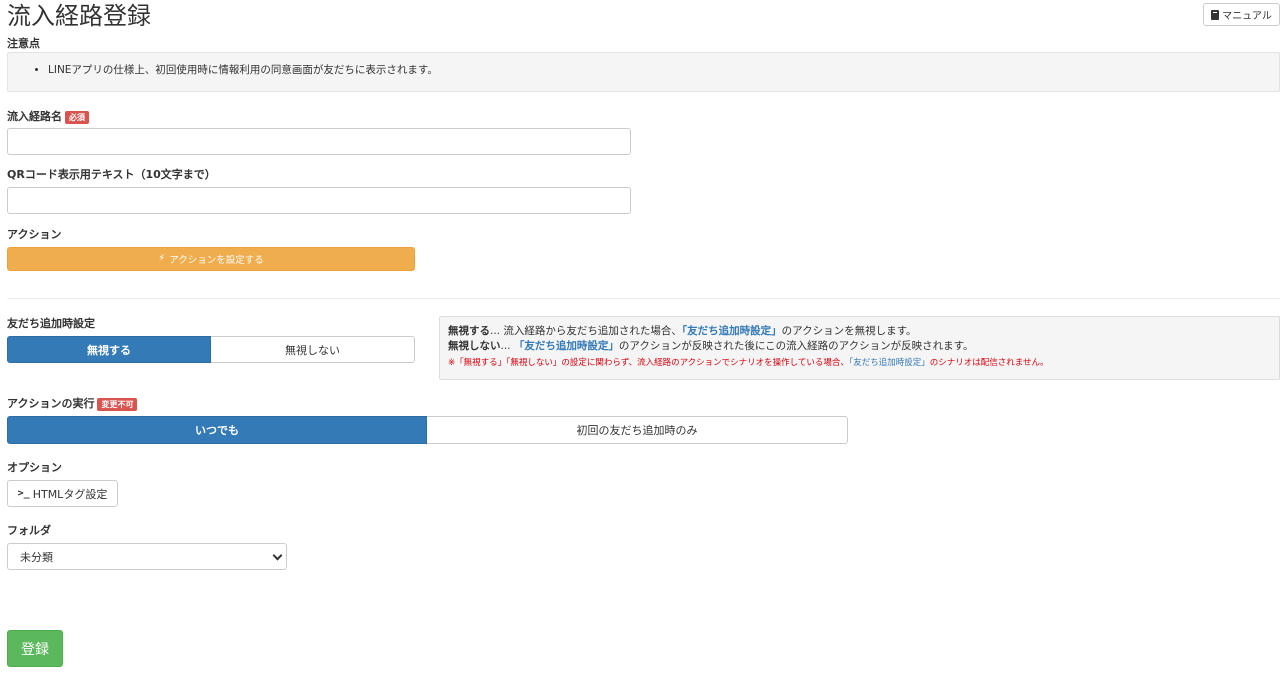 The width and height of the screenshot is (1287, 677). What do you see at coordinates (1215, 14) in the screenshot?
I see `book-icon` at bounding box center [1215, 14].